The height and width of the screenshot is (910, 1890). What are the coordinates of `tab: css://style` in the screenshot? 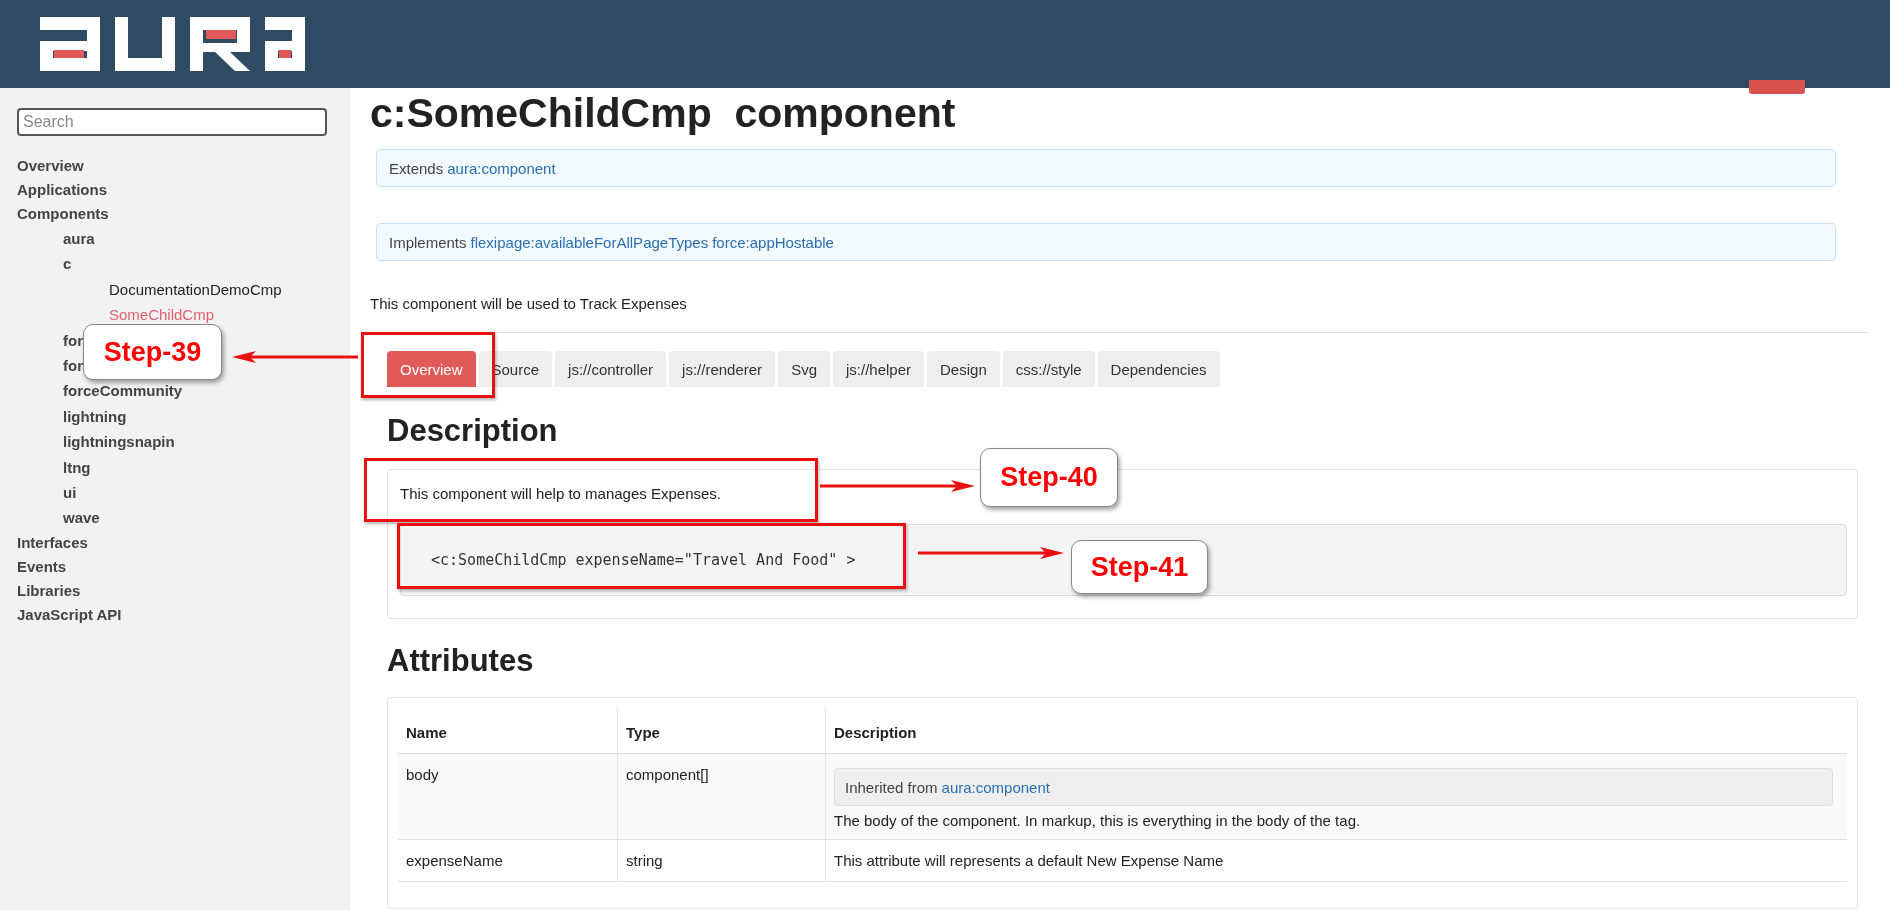 It's located at (1048, 369).